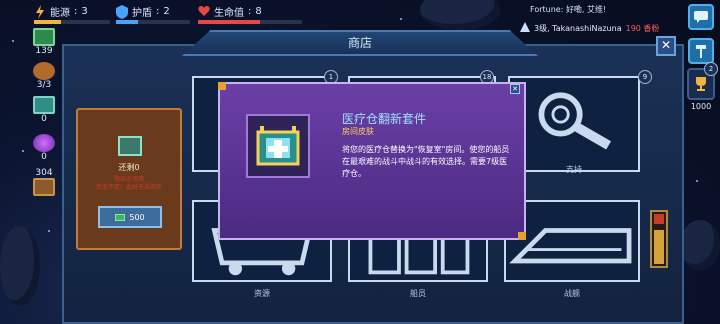 Image resolution: width=720 pixels, height=324 pixels. I want to click on resource-crate: 304, so click(44, 182).